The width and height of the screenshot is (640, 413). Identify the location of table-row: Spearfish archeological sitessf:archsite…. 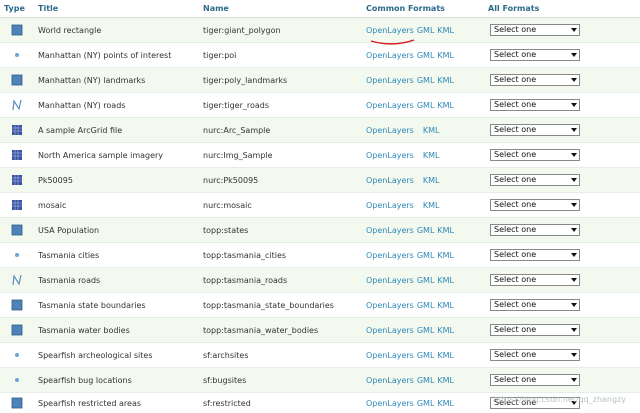
(320, 355).